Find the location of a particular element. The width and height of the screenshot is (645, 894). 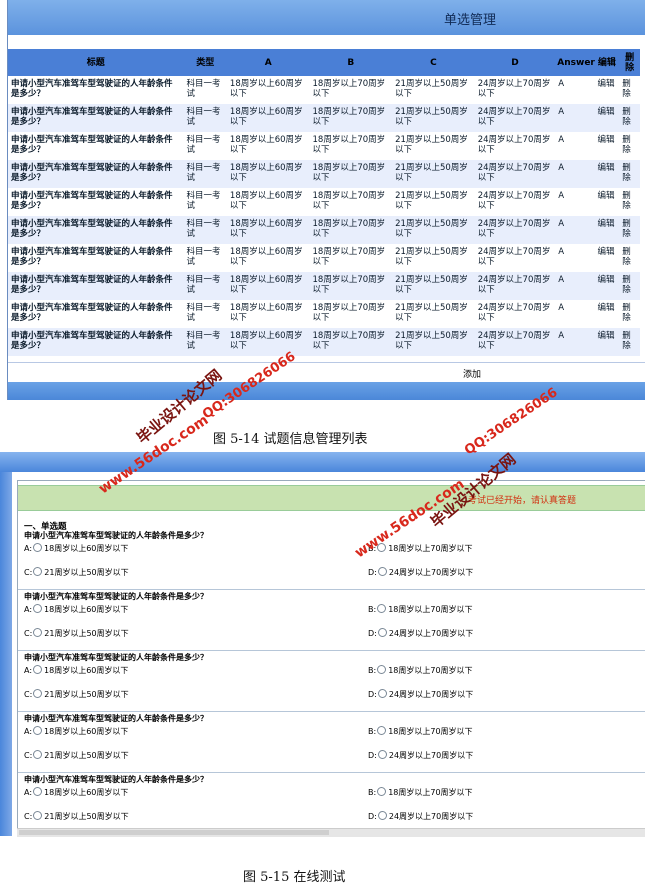

column-header-answer: Answer is located at coordinates (575, 62).